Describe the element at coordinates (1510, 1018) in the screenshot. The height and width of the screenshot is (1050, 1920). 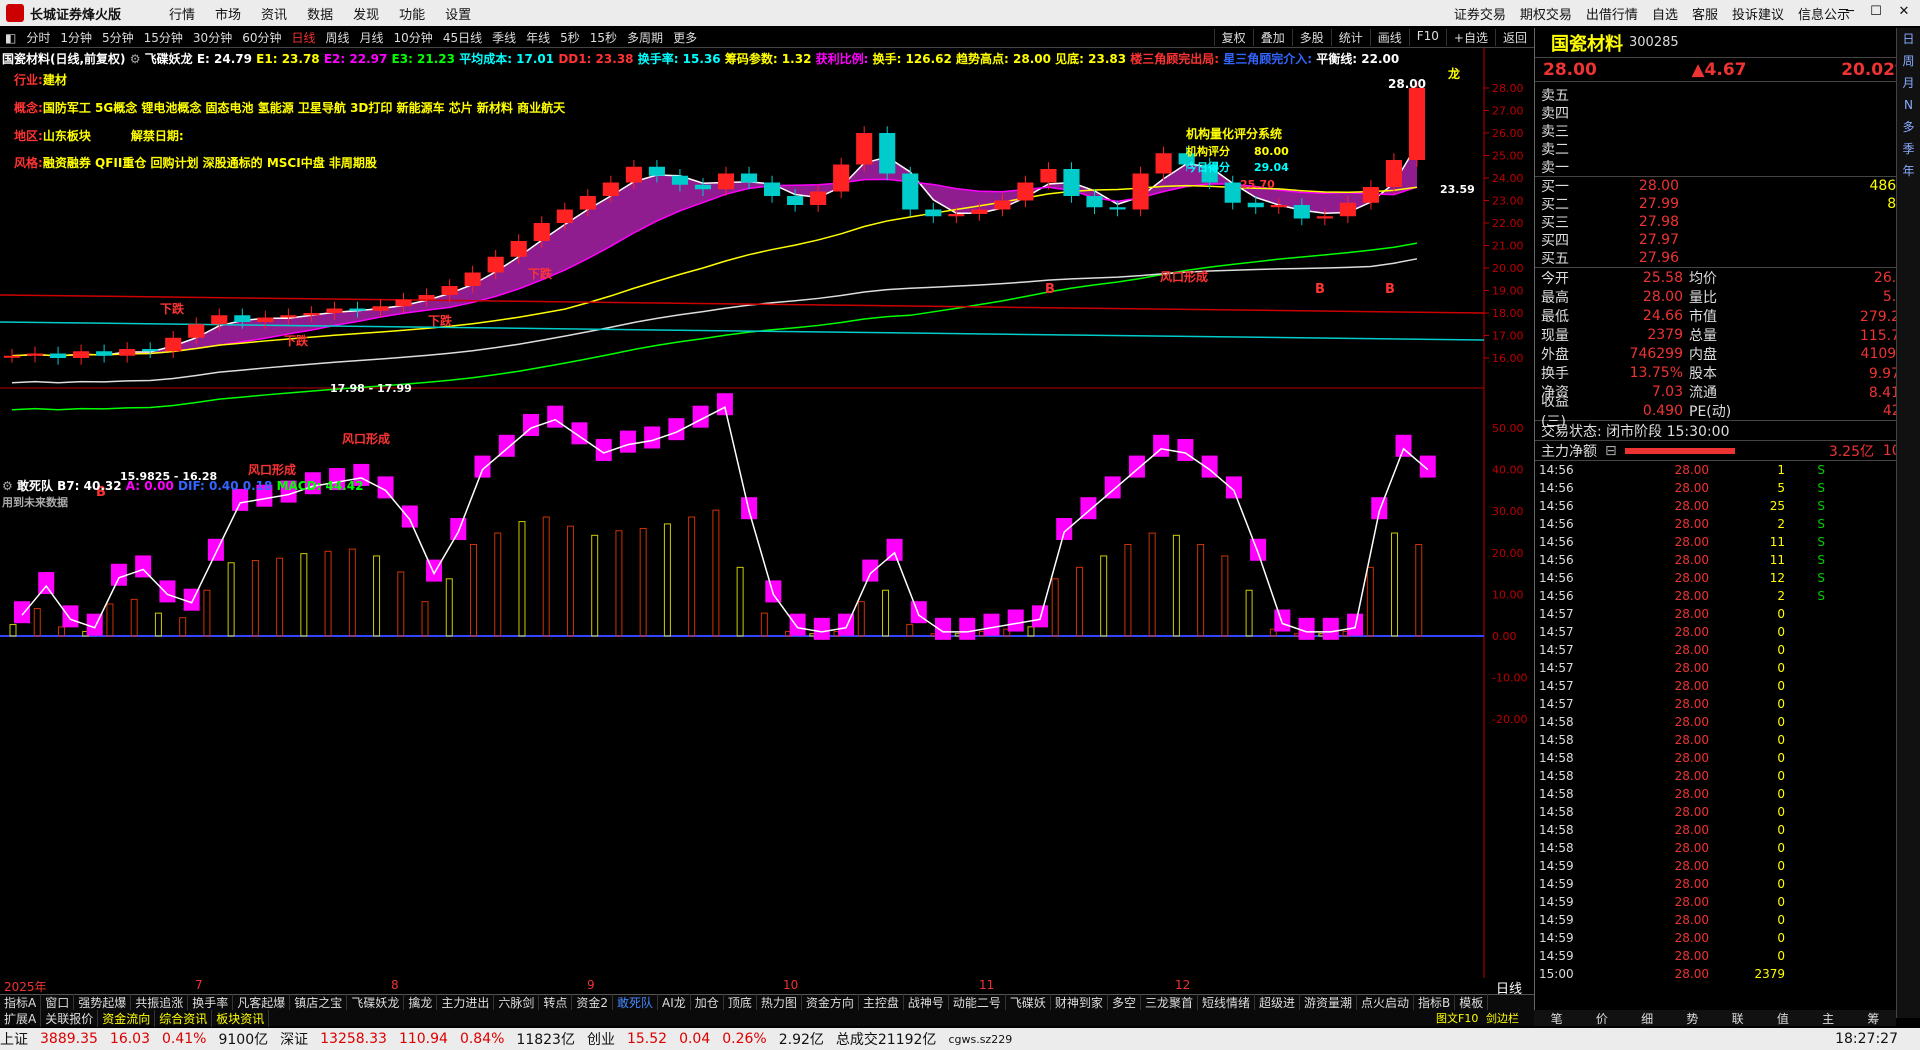
I see `sidebar-toggle: 剑边栏` at that location.